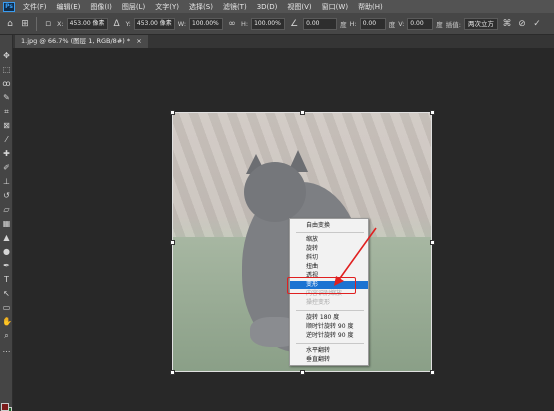  What do you see at coordinates (6, 167) in the screenshot?
I see `brush-tool-icon: ✐` at bounding box center [6, 167].